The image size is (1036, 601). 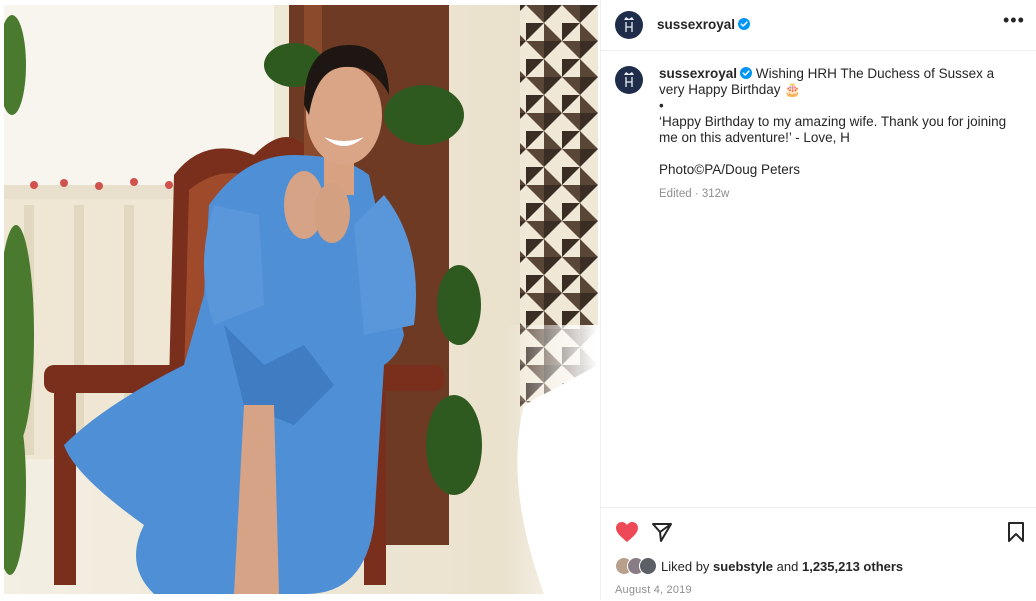 I want to click on share-button, so click(x=662, y=534).